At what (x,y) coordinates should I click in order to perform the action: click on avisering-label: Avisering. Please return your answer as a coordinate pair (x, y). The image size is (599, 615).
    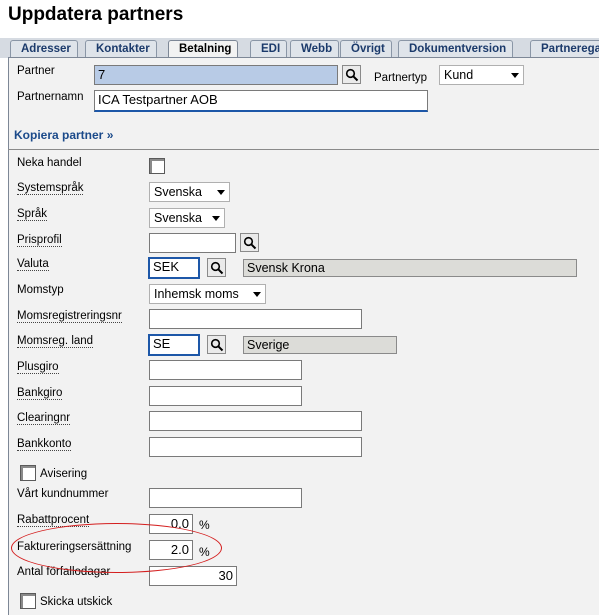
    Looking at the image, I should click on (64, 474).